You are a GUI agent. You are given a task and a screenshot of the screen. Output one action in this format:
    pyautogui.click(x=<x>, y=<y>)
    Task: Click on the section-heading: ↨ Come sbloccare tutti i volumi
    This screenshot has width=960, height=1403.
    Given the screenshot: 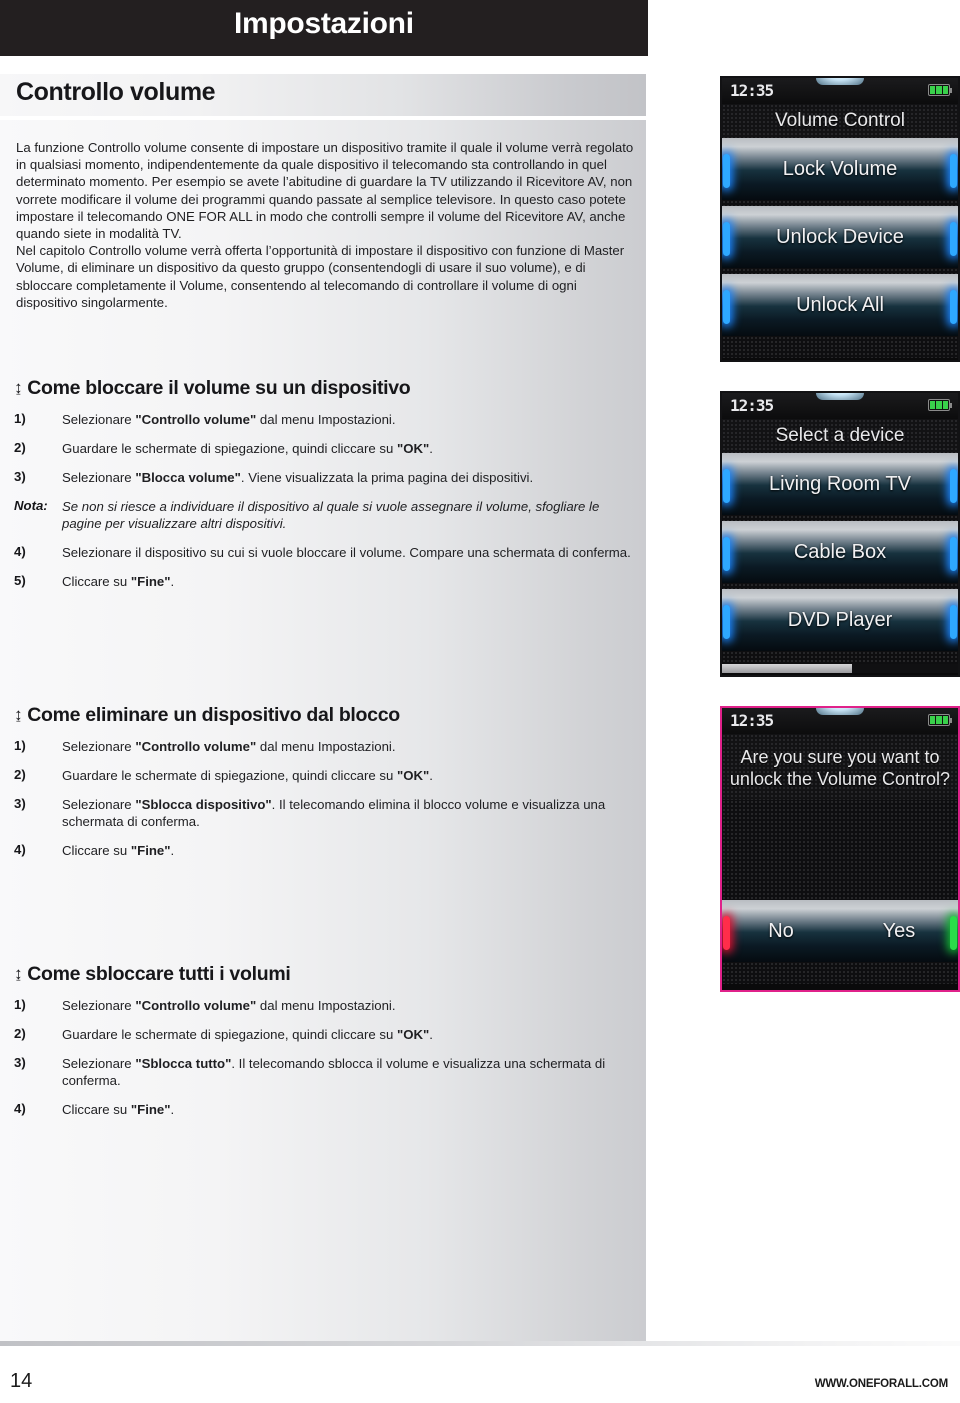 What is the action you would take?
    pyautogui.click(x=152, y=974)
    